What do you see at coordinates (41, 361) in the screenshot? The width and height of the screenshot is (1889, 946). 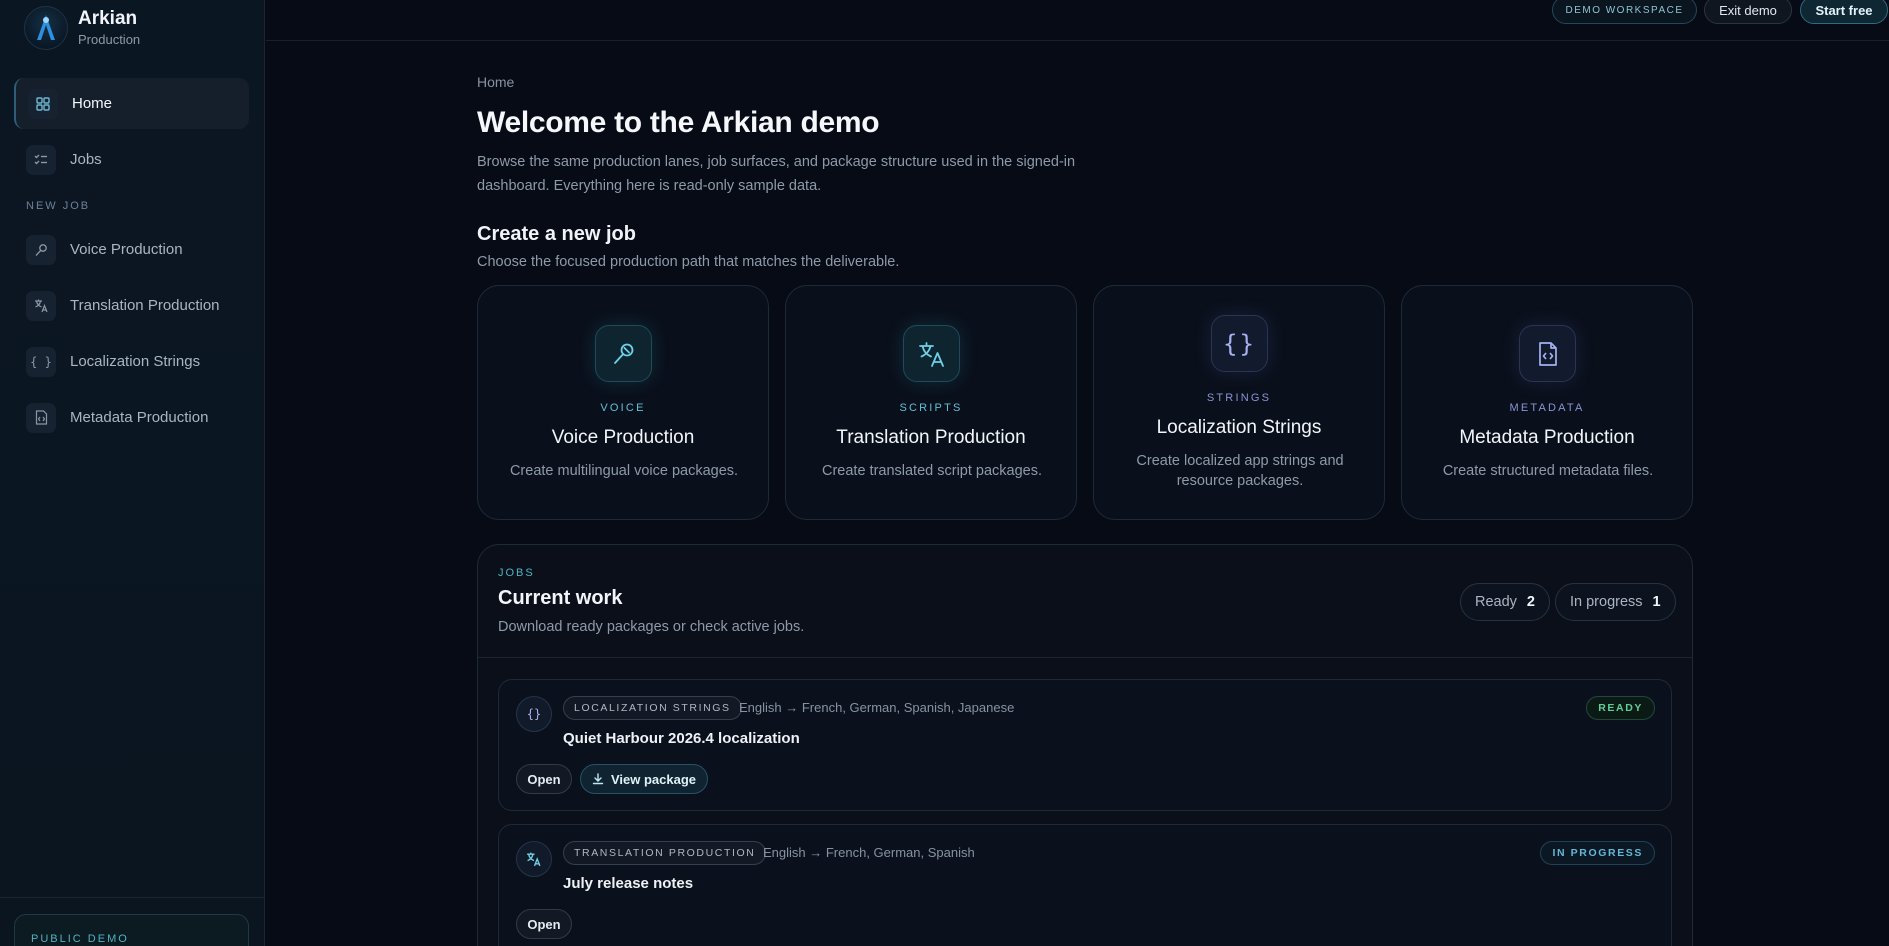 I see `braces-icon: { }` at bounding box center [41, 361].